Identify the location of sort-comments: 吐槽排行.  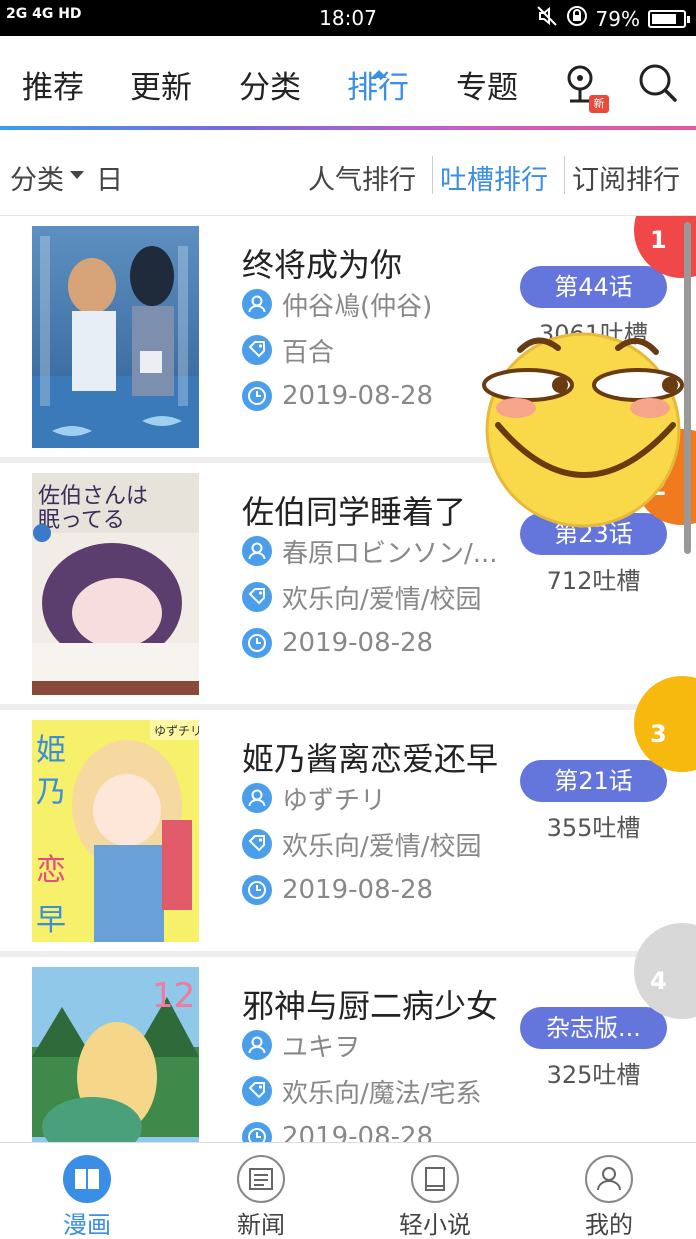
(494, 177).